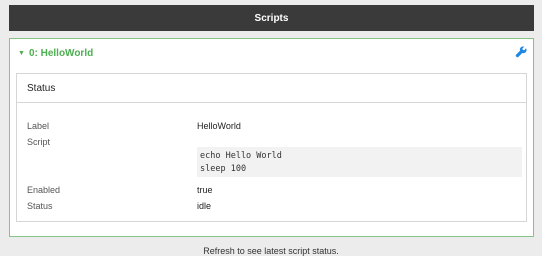 The image size is (542, 256). Describe the element at coordinates (359, 162) in the screenshot. I see `script-code-block: echo Hello World sleep 100` at that location.